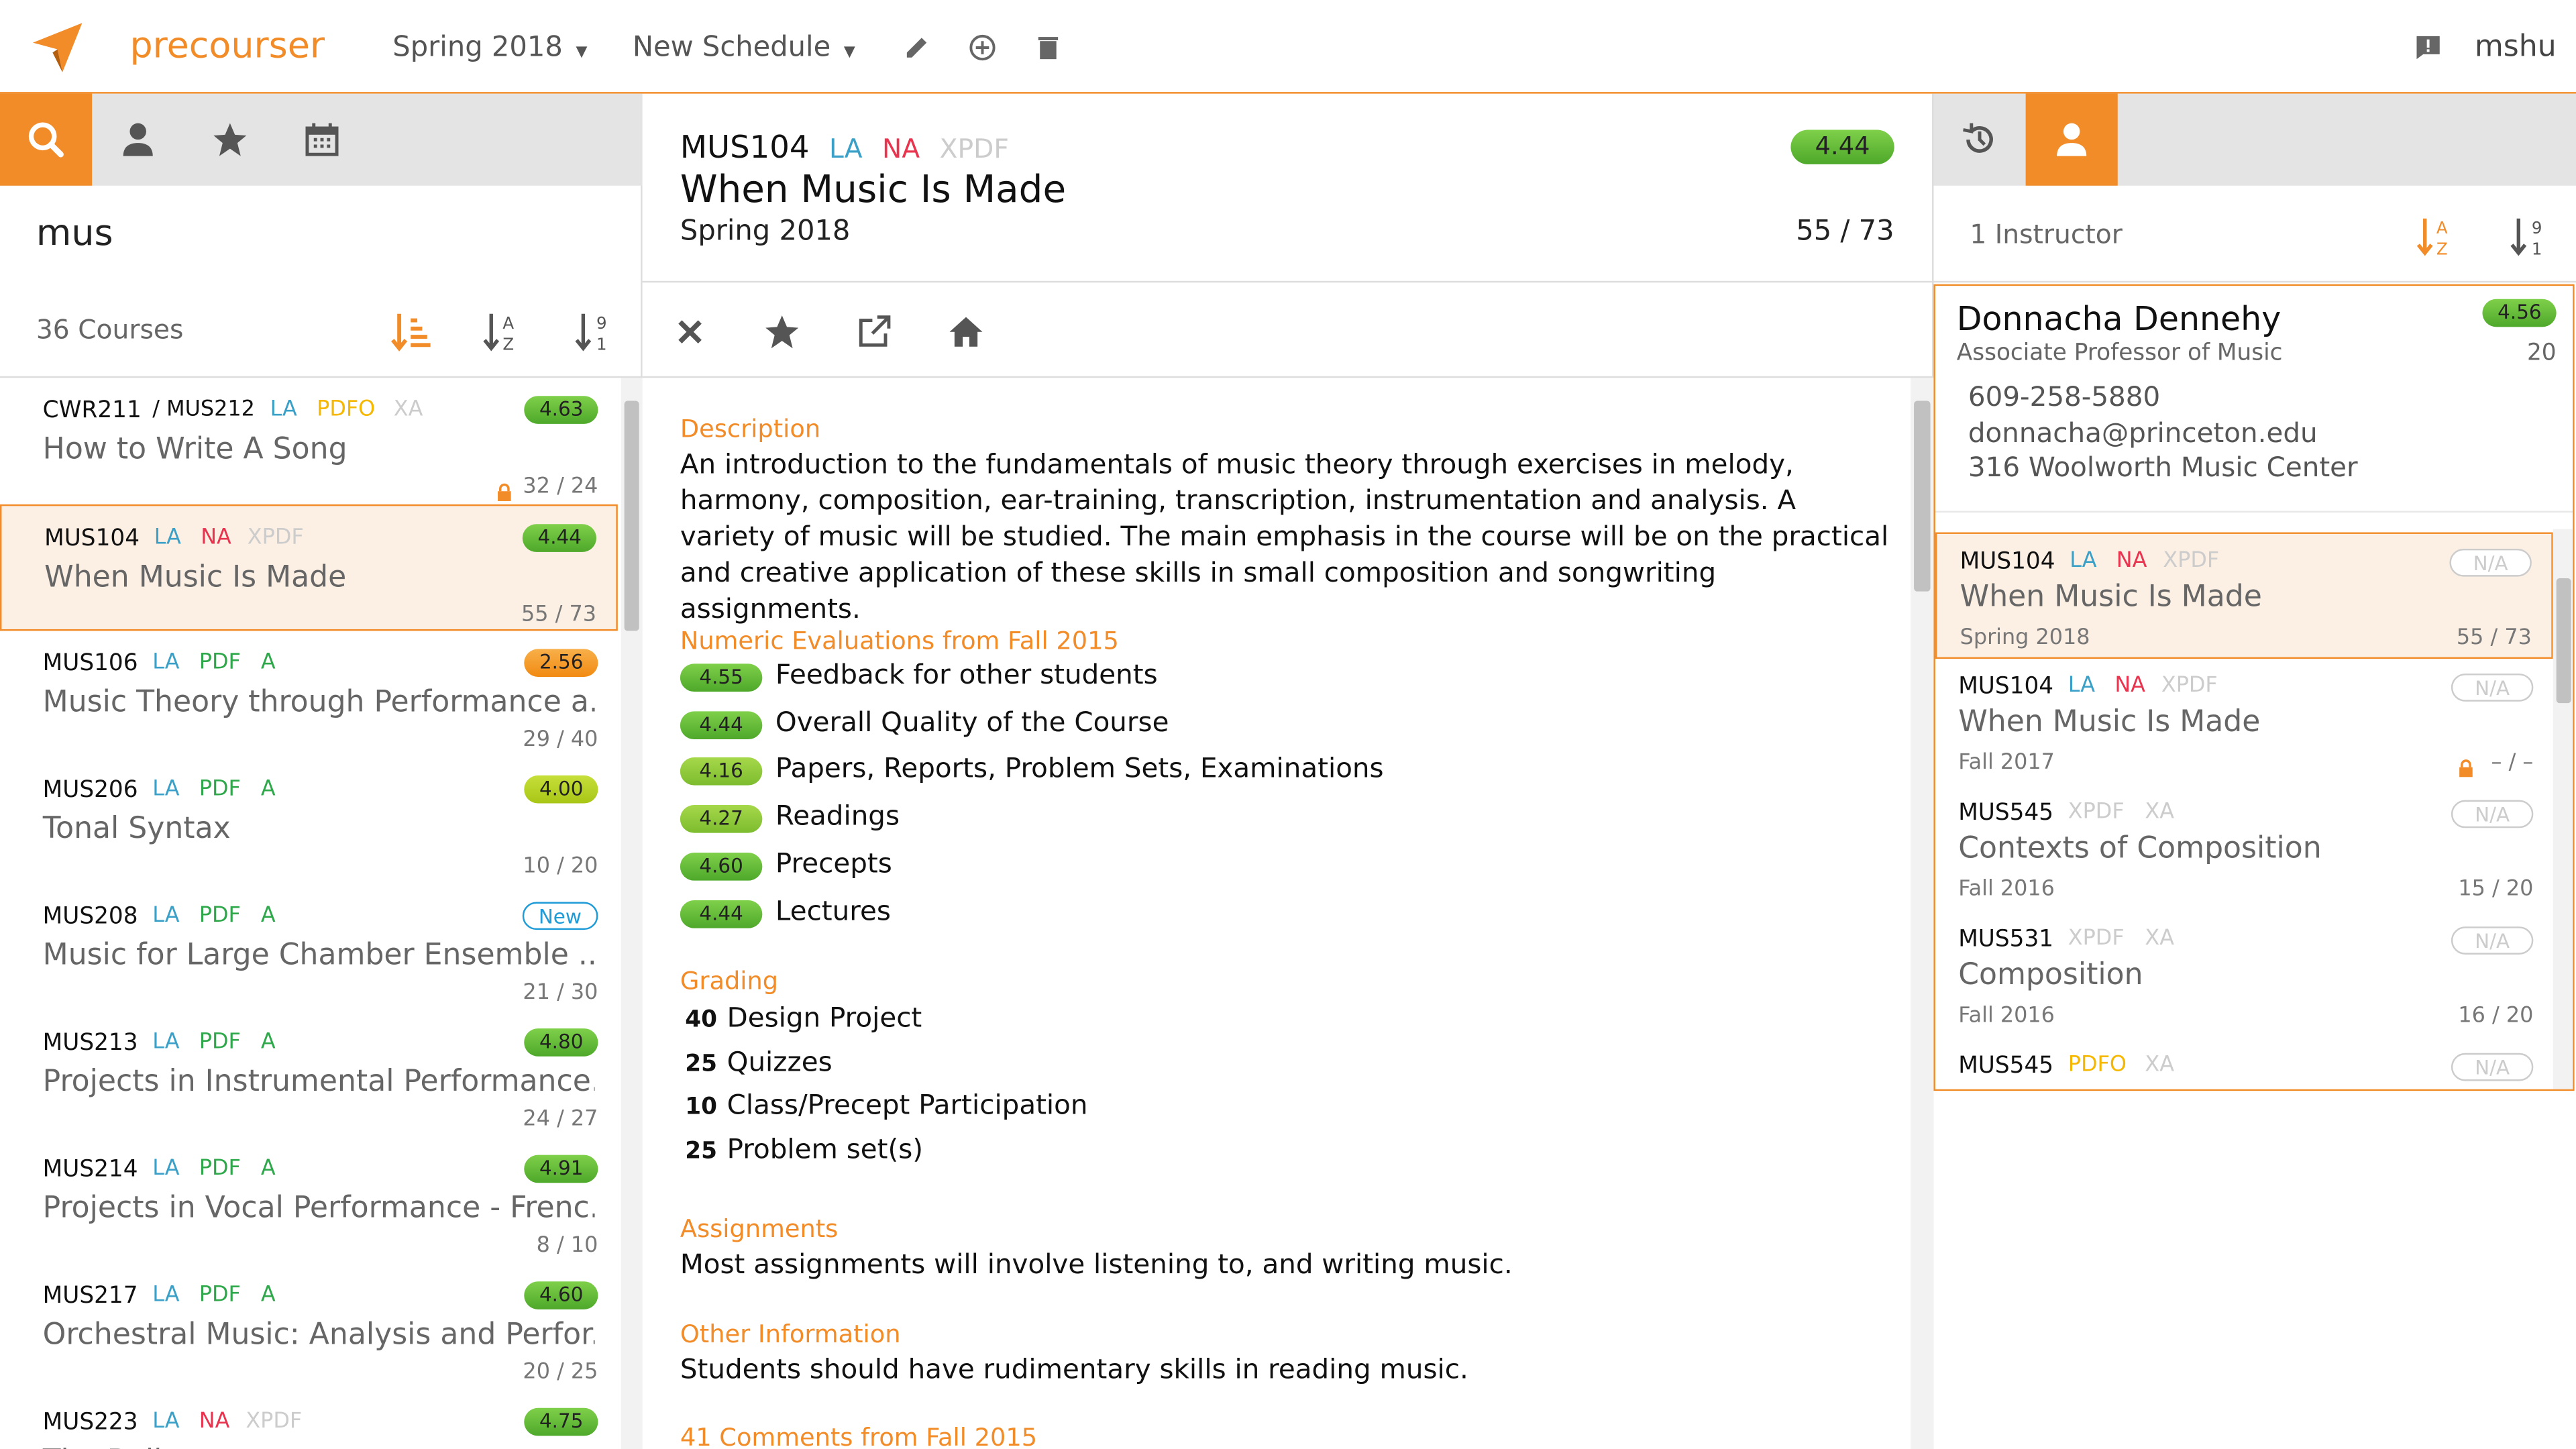 The image size is (2576, 1449). I want to click on person-icon, so click(138, 139).